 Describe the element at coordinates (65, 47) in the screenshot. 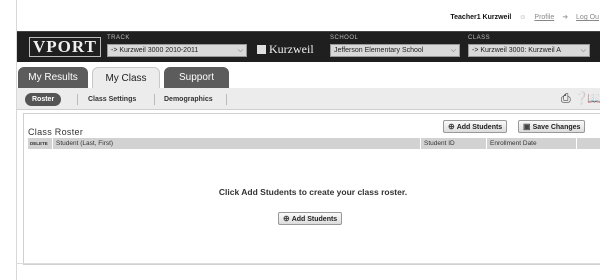

I see `vport-logo: VPORT` at that location.